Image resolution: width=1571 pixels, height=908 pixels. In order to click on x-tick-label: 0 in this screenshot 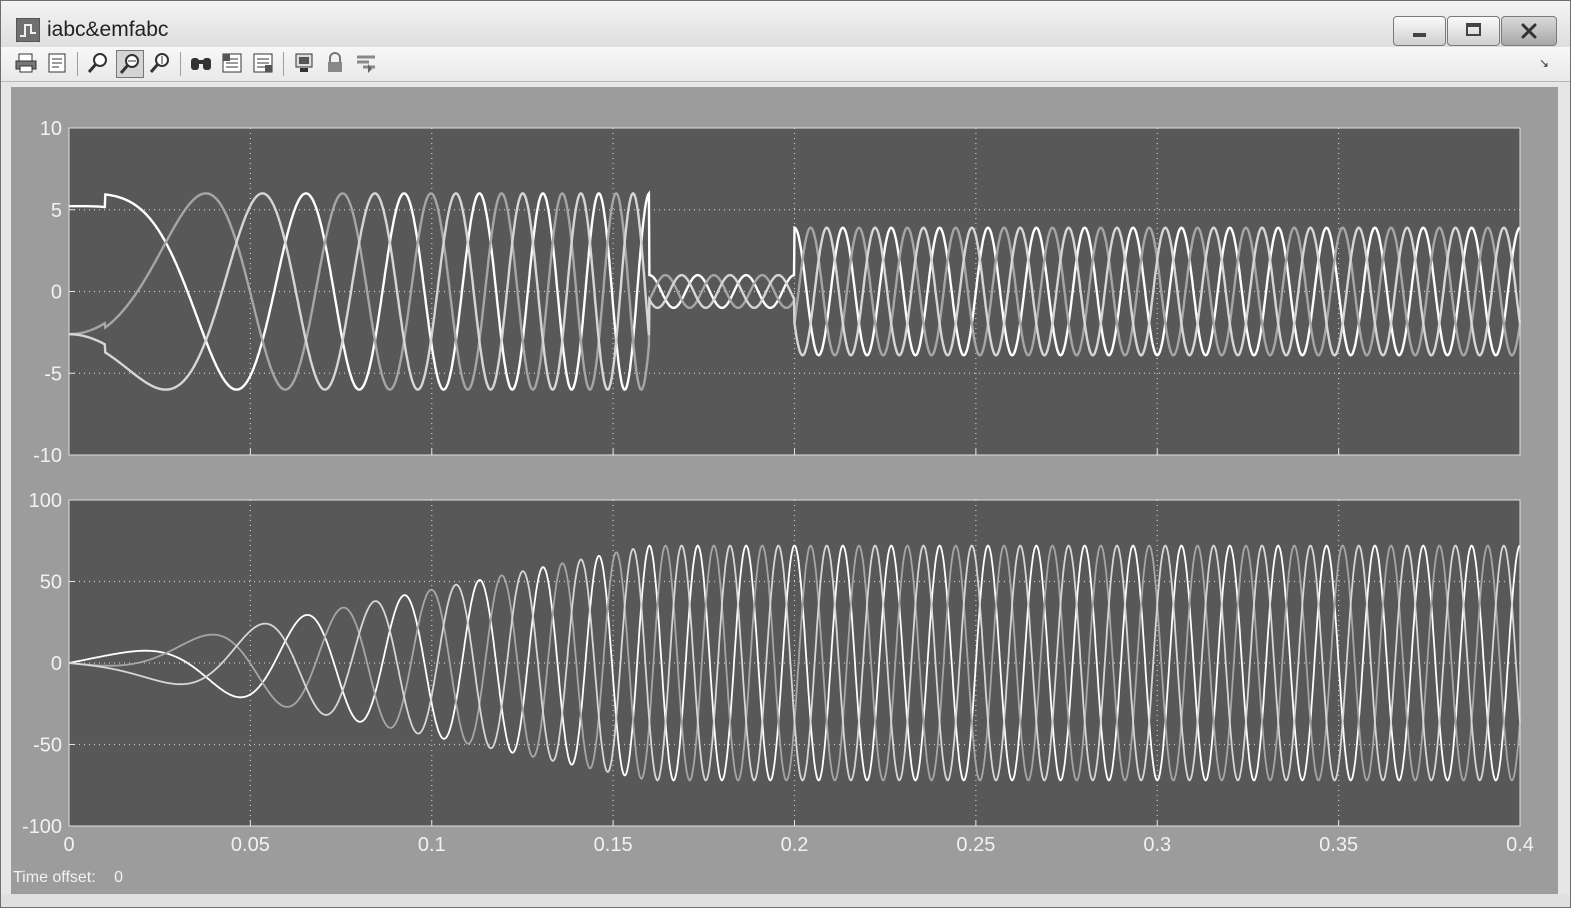, I will do `click(68, 845)`.